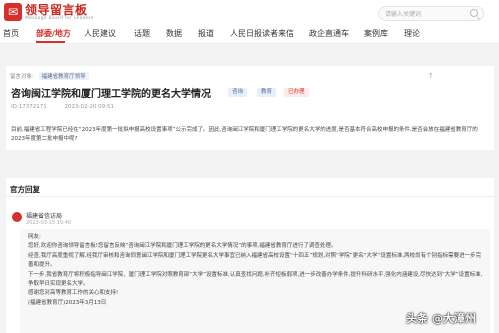 The width and height of the screenshot is (499, 333). Describe the element at coordinates (25, 189) in the screenshot. I see `reply-section-title: 官方回复` at that location.